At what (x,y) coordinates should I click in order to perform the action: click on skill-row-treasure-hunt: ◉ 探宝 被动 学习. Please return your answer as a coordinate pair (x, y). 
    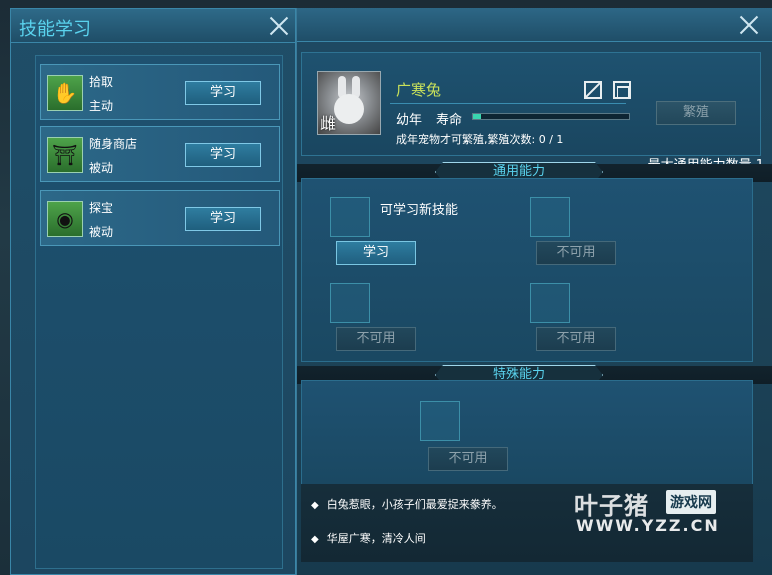
    Looking at the image, I should click on (160, 218).